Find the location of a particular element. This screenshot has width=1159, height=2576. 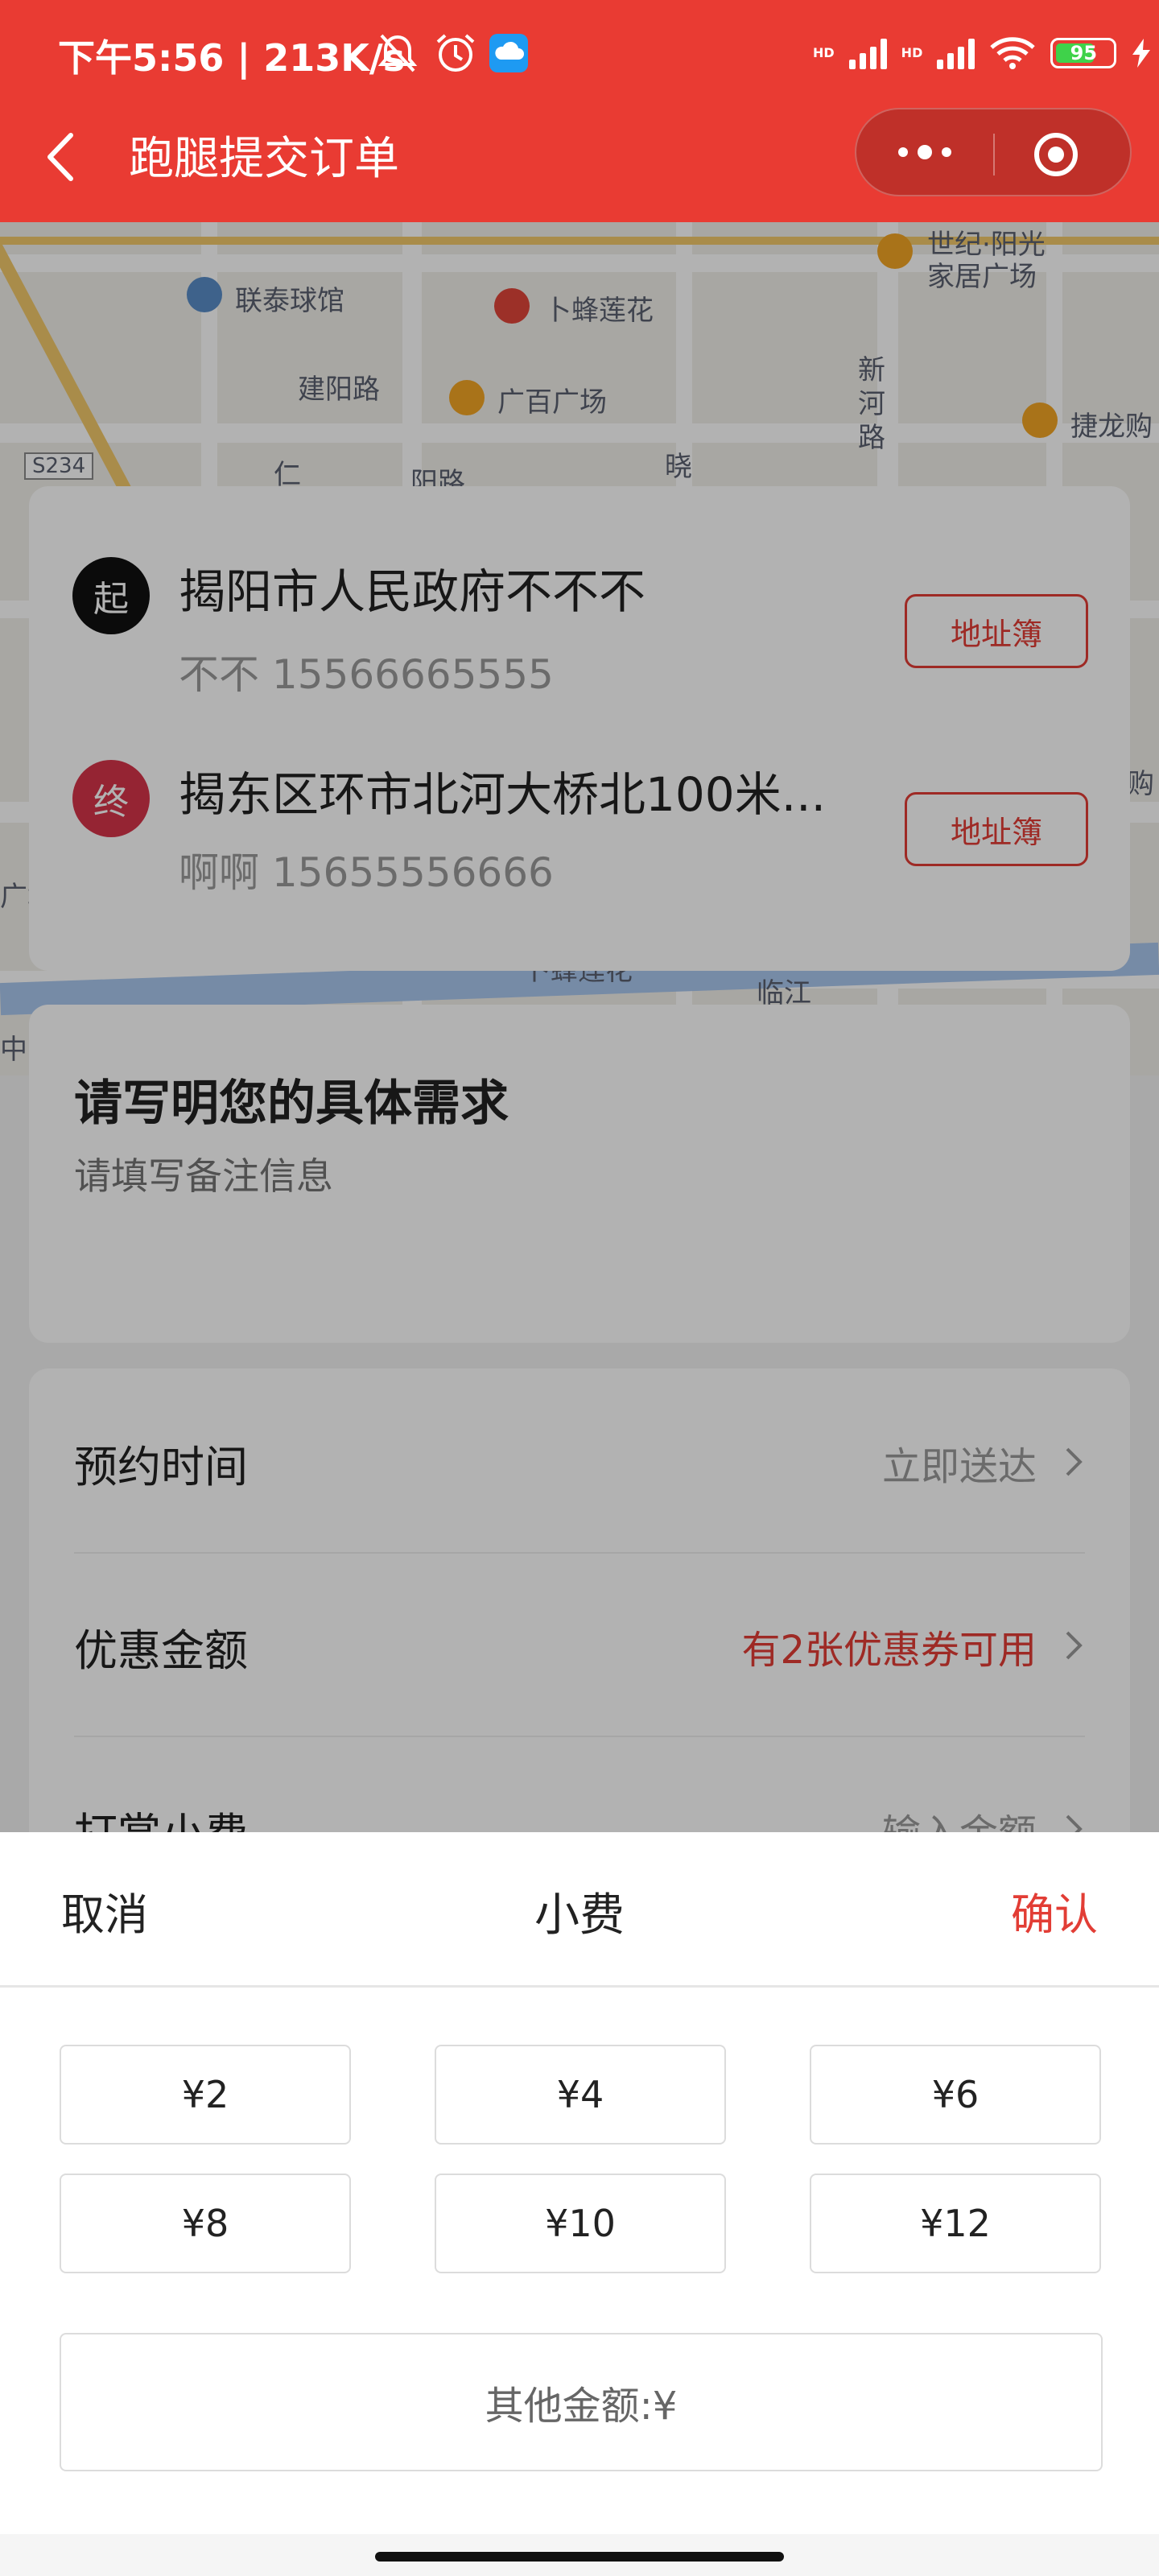

tip-amount-button: ¥12 is located at coordinates (955, 2223).